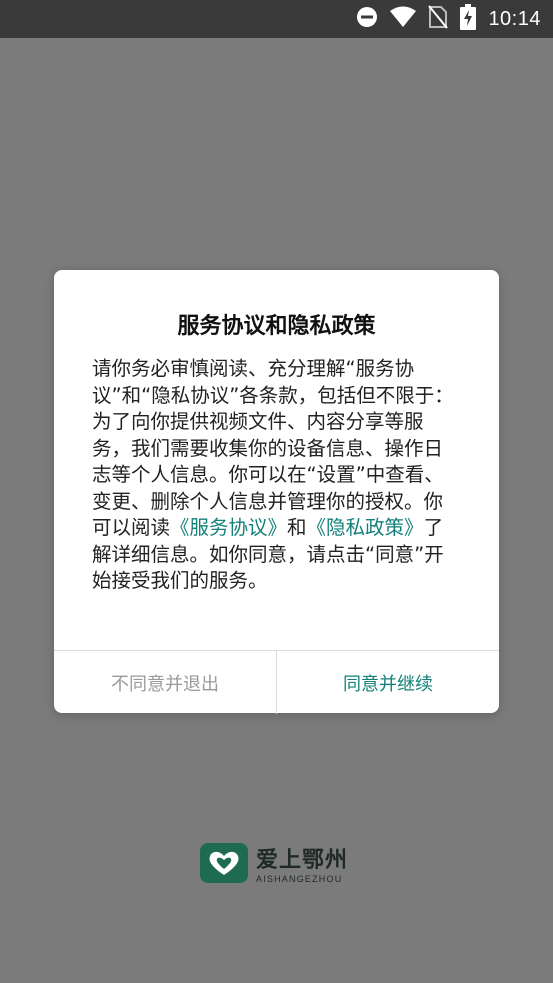 Image resolution: width=553 pixels, height=983 pixels. Describe the element at coordinates (403, 19) in the screenshot. I see `wifi-icon` at that location.